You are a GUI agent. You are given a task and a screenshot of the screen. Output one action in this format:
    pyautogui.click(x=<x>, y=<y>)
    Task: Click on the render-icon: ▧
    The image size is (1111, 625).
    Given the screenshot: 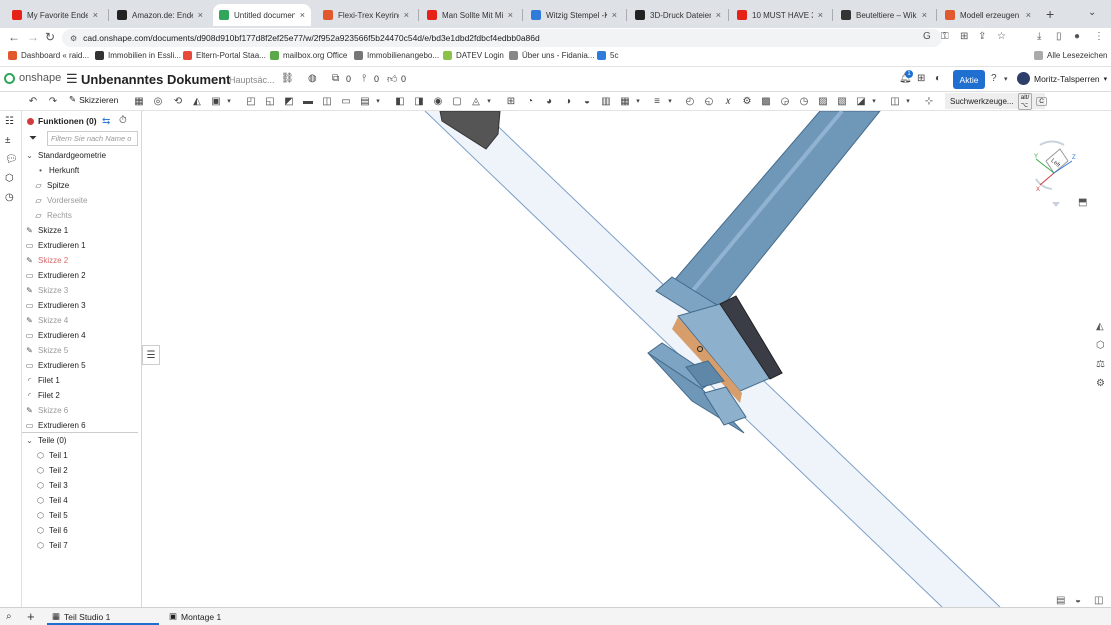 What is the action you would take?
    pyautogui.click(x=842, y=101)
    